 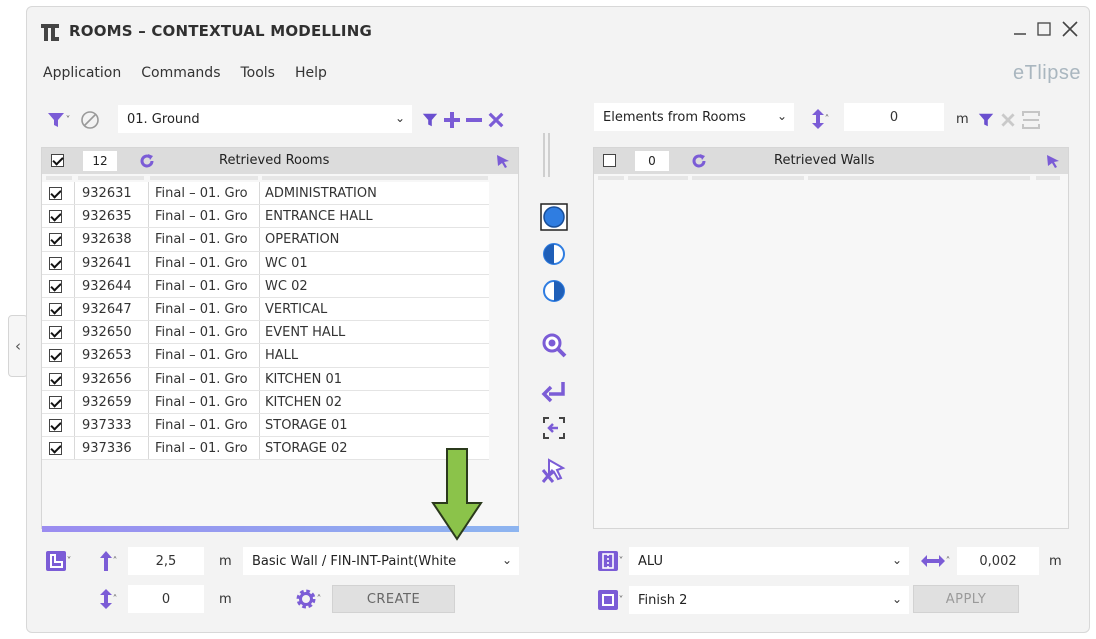 I want to click on wall-placement-dropdown: ˅, so click(x=58, y=561).